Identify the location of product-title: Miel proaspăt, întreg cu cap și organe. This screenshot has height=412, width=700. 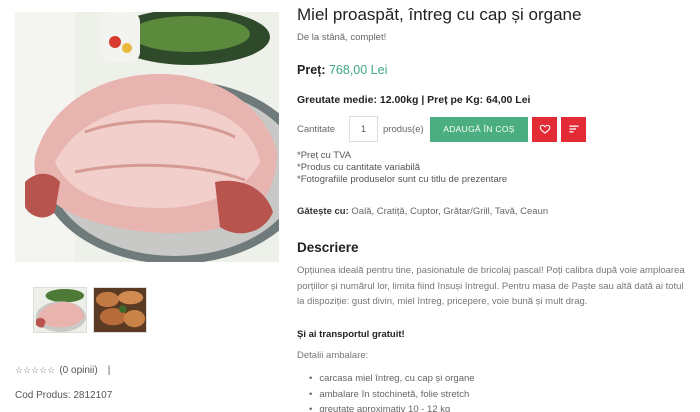
(439, 14).